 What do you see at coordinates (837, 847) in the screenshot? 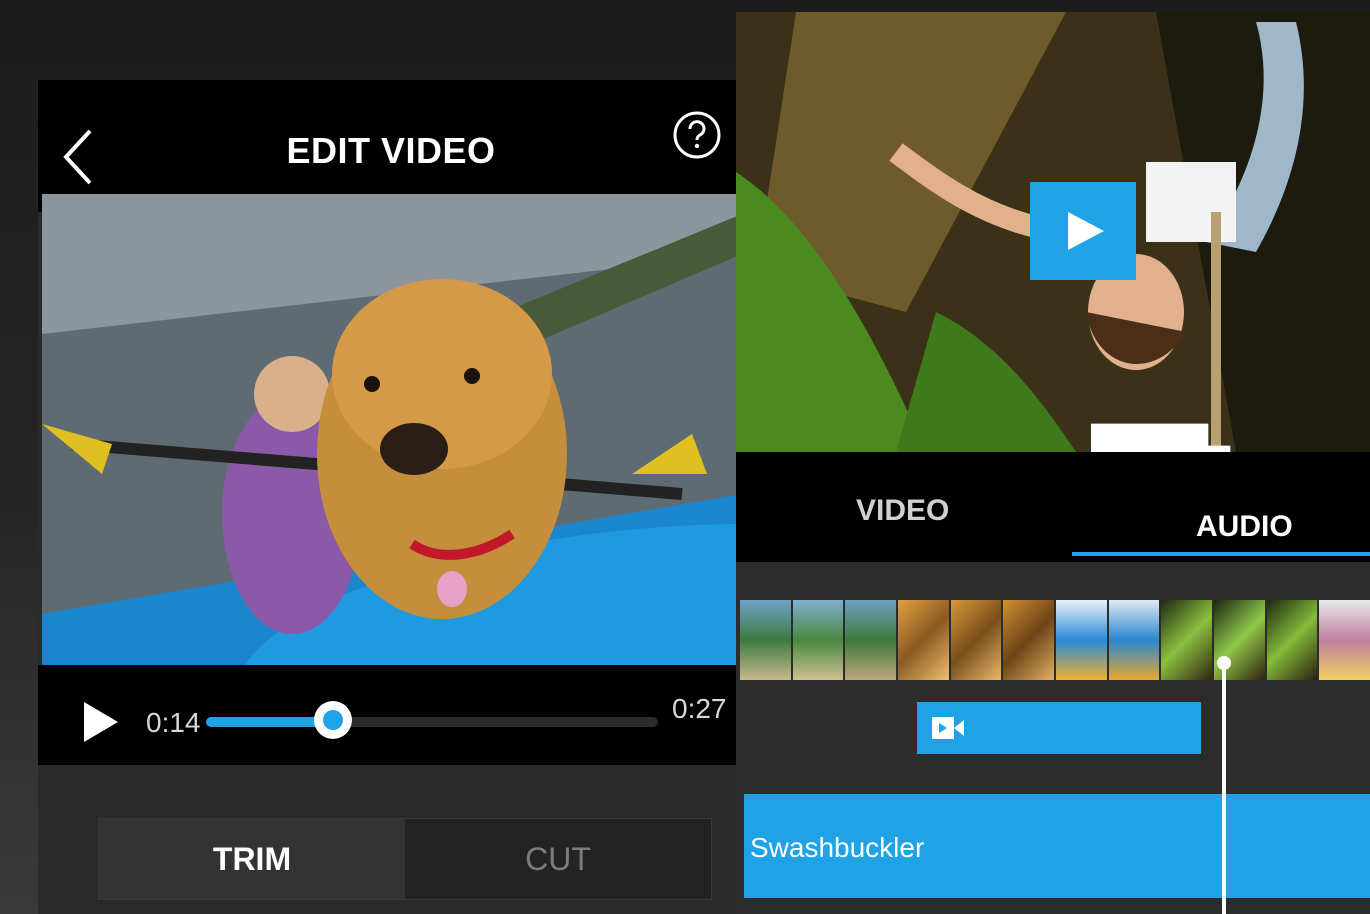
I see `audio-track-label: Swashbuckler` at bounding box center [837, 847].